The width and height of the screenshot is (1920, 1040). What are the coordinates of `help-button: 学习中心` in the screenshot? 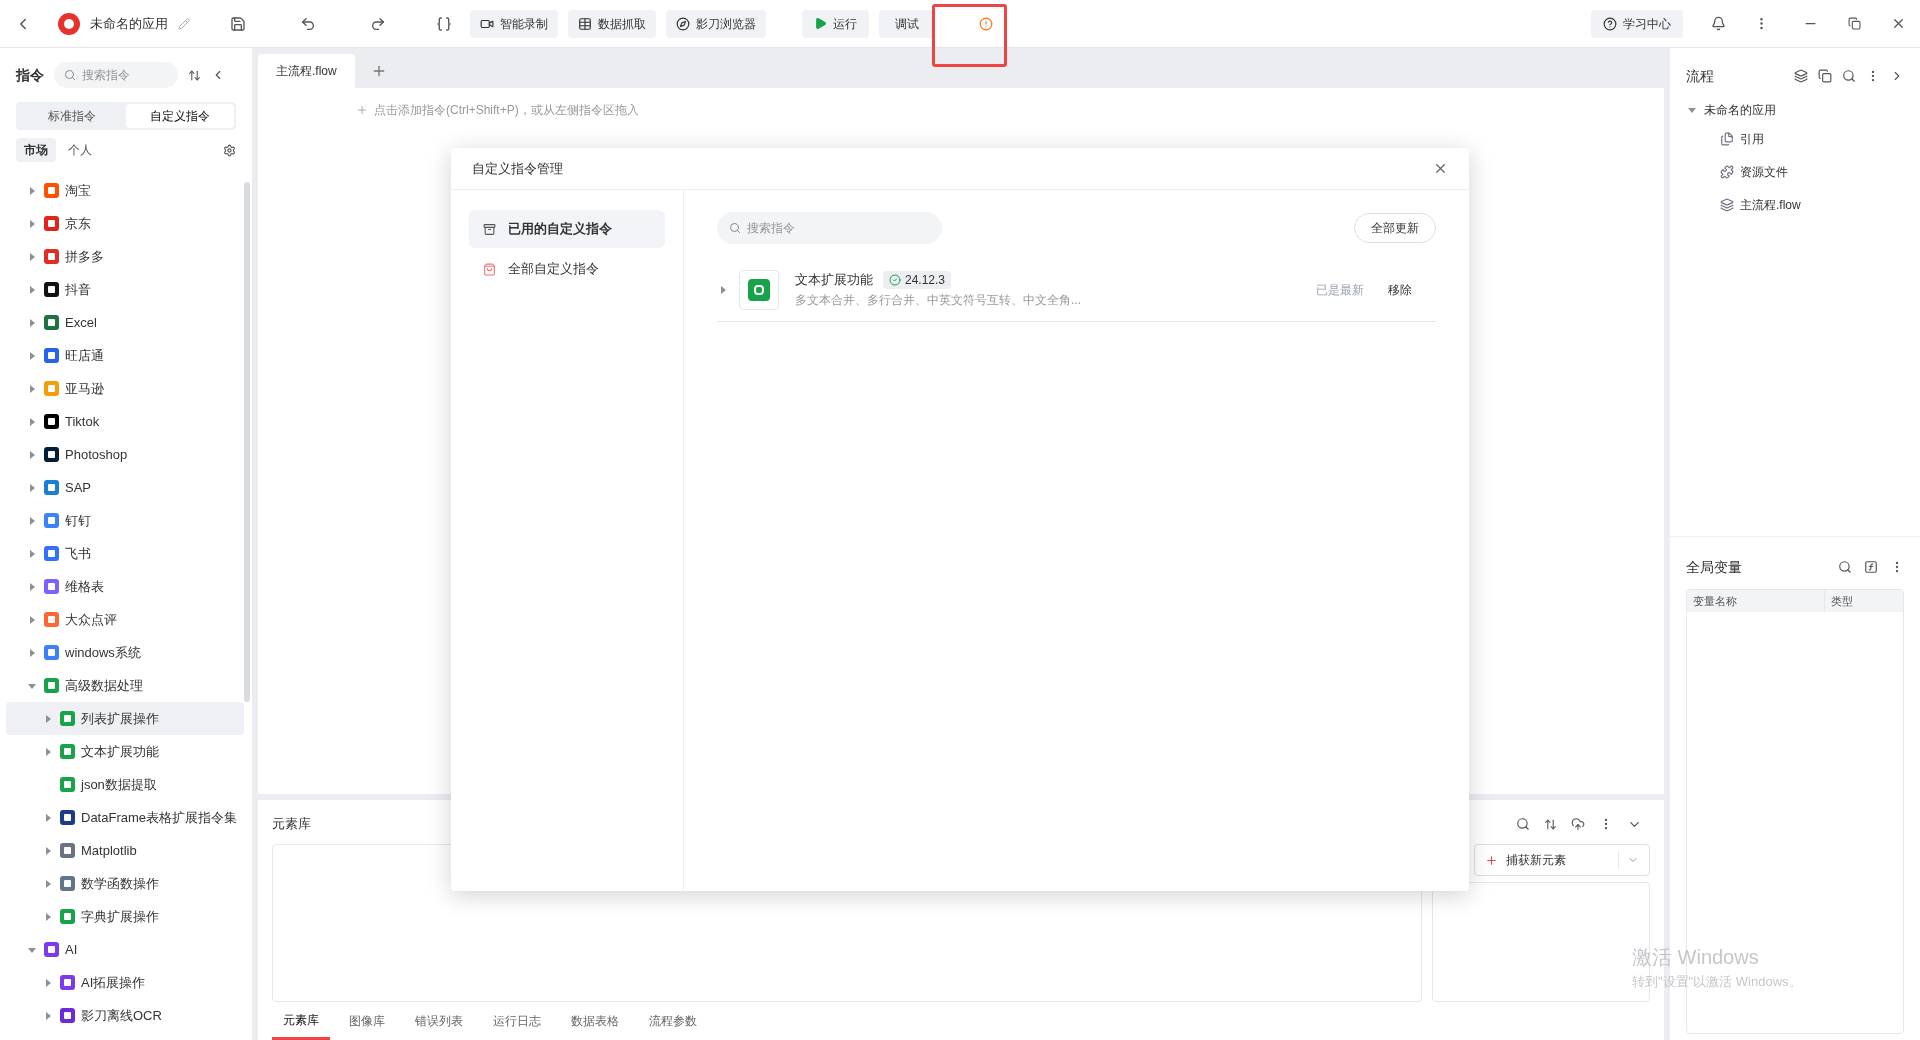 It's located at (1637, 23).